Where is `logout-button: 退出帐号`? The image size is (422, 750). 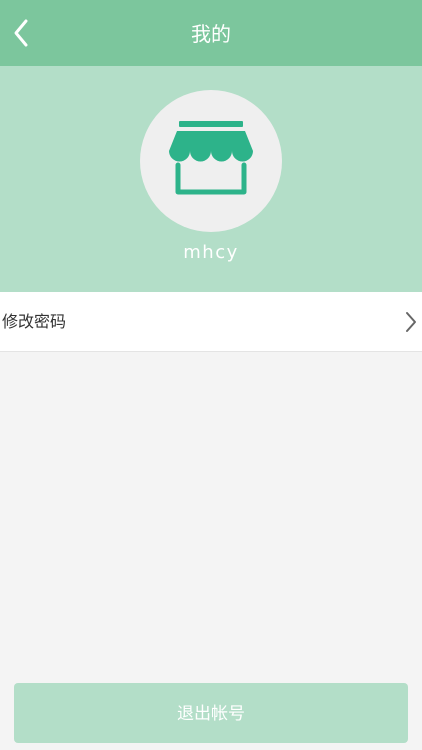 logout-button: 退出帐号 is located at coordinates (211, 713).